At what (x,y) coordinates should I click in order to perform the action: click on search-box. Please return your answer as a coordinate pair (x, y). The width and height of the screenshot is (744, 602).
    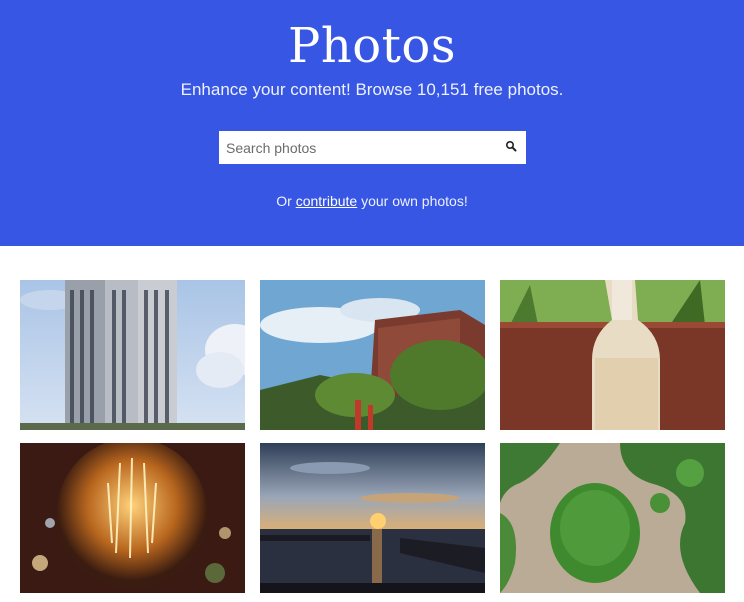
    Looking at the image, I should click on (372, 147).